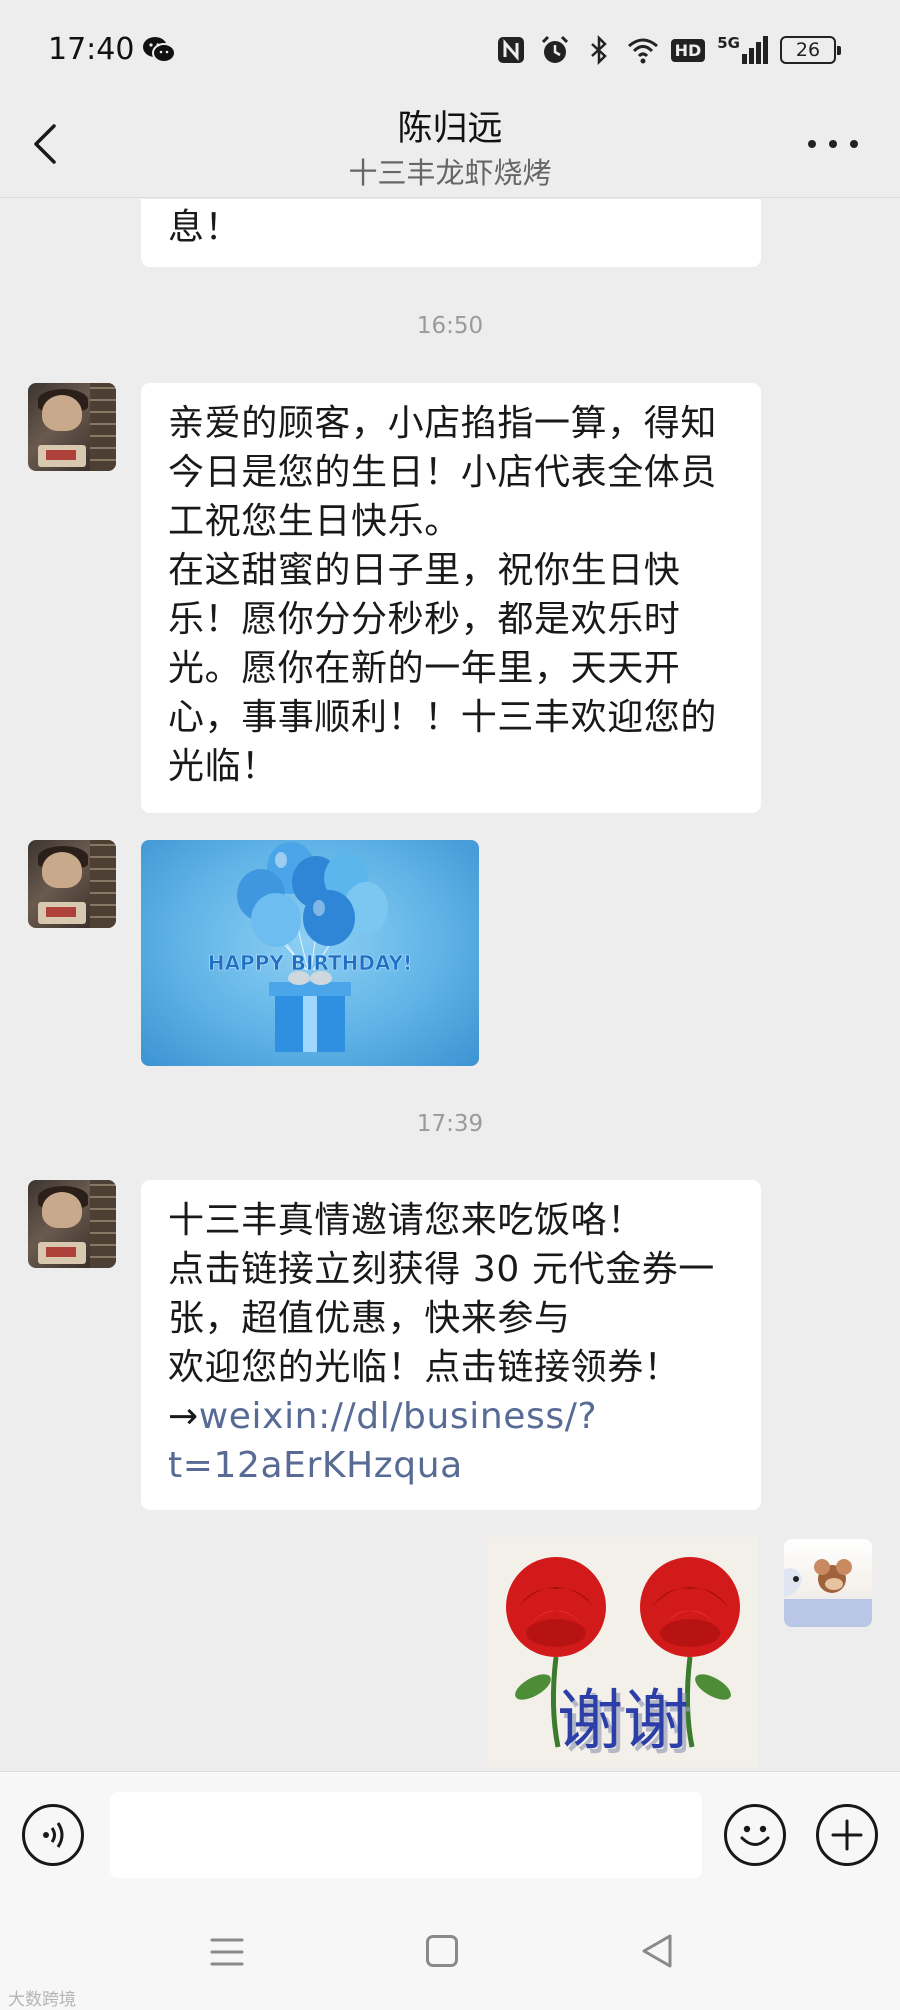  What do you see at coordinates (369, 1318) in the screenshot?
I see `message-line: 张，超值优惠，快来参与` at bounding box center [369, 1318].